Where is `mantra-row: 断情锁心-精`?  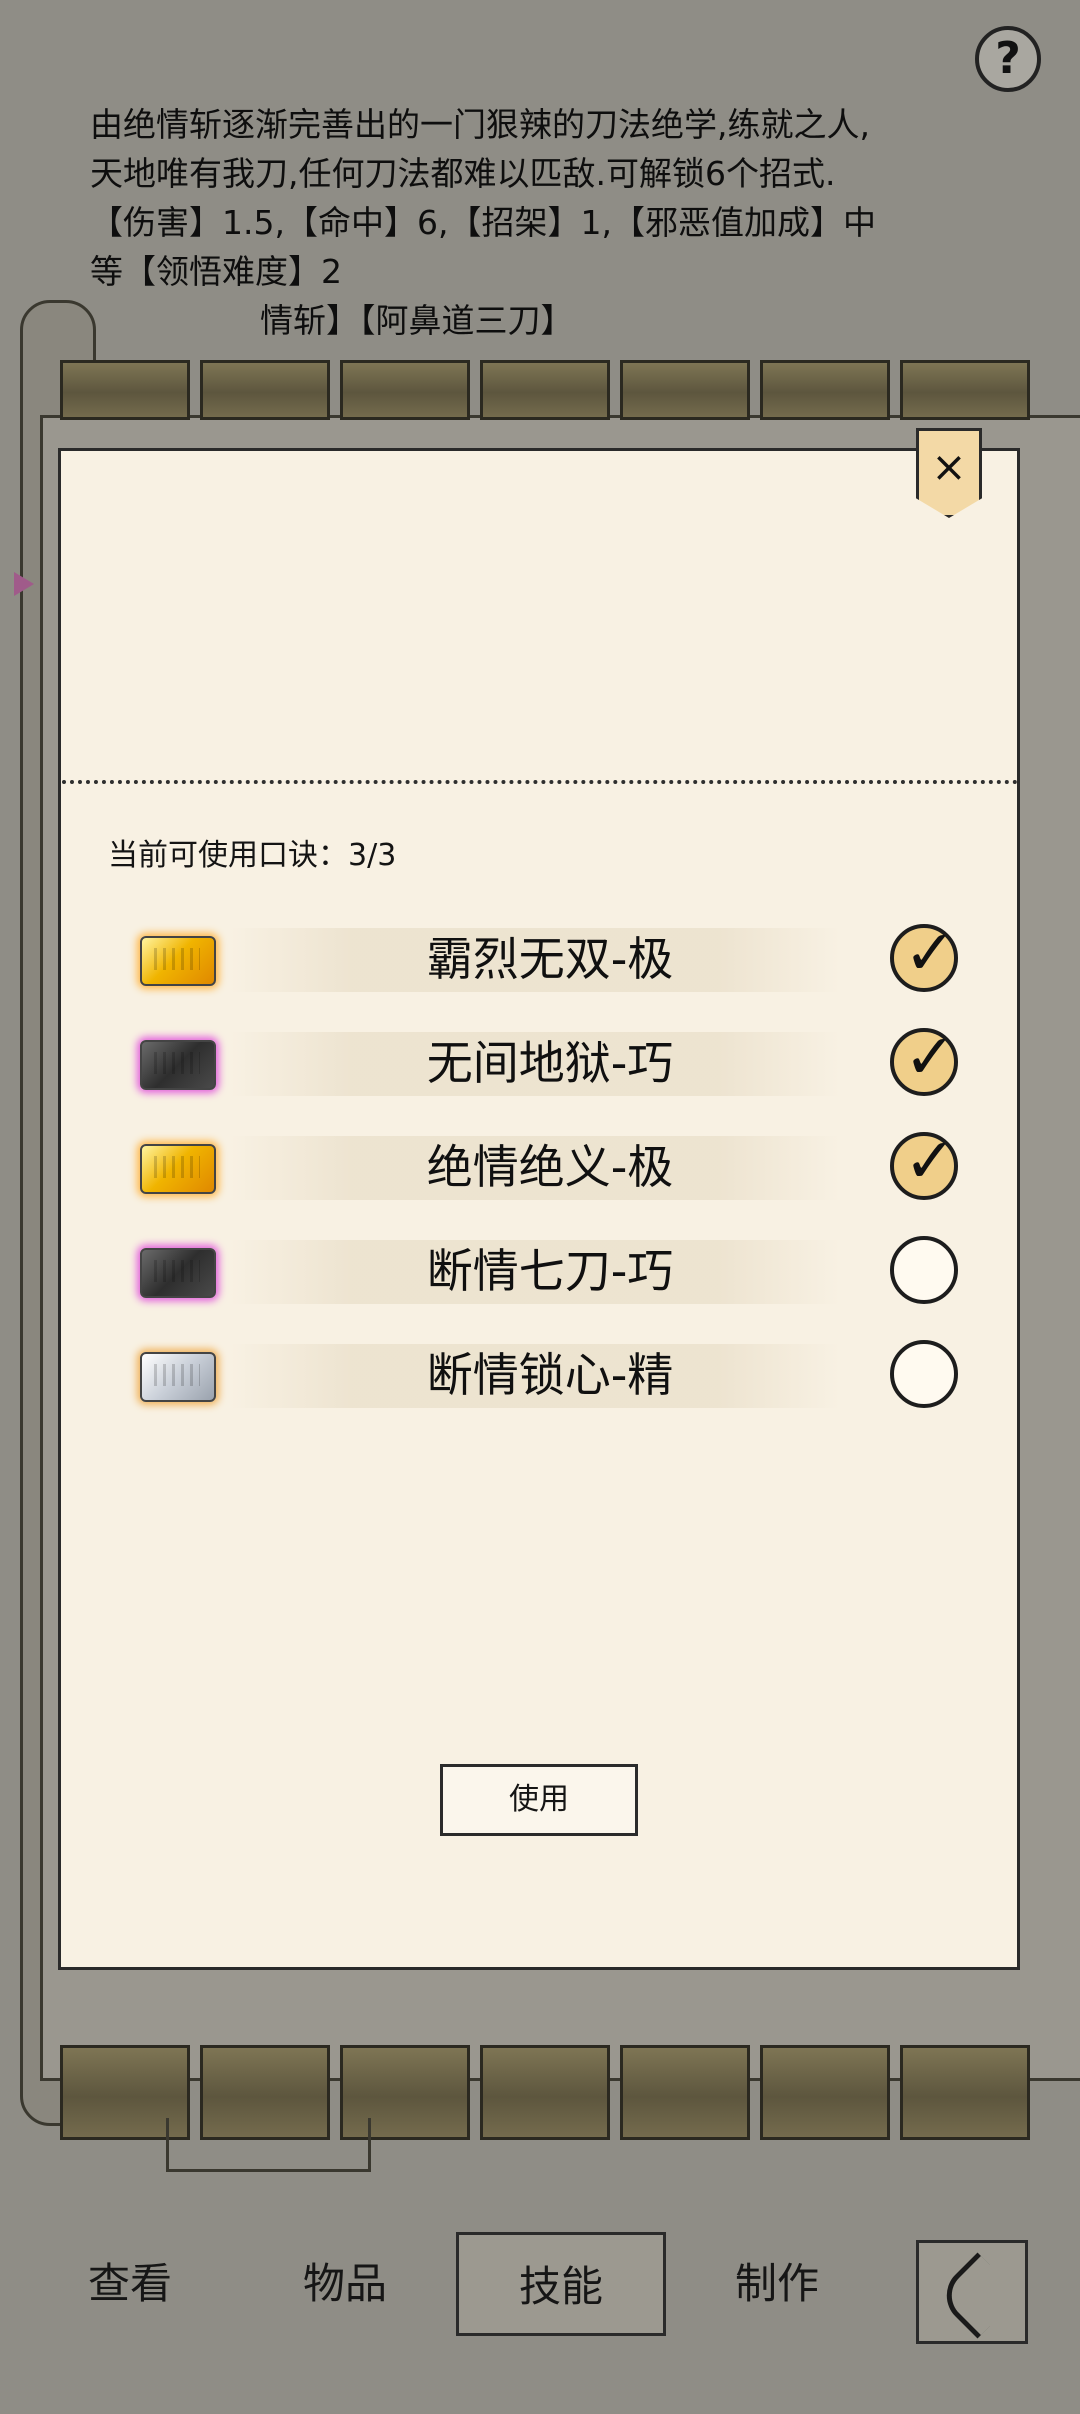
mantra-row: 断情锁心-精 is located at coordinates (550, 1376).